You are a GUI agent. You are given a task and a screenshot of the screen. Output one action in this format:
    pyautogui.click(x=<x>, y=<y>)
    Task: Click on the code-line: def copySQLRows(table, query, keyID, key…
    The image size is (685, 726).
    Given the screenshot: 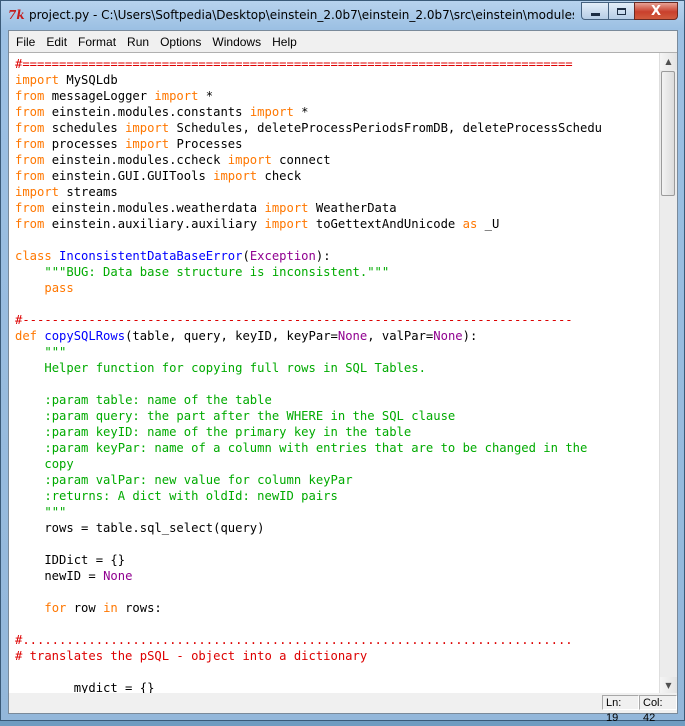 What is the action you would take?
    pyautogui.click(x=336, y=336)
    